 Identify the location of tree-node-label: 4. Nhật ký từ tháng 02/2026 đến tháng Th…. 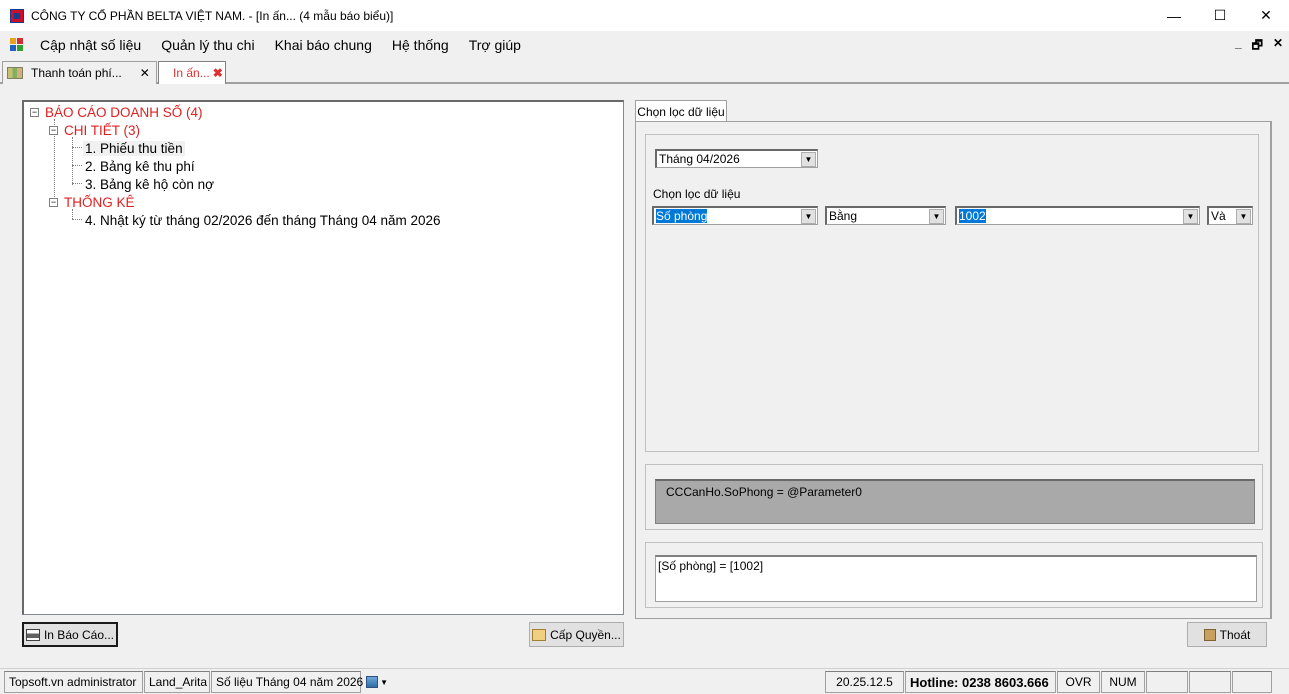
(263, 220).